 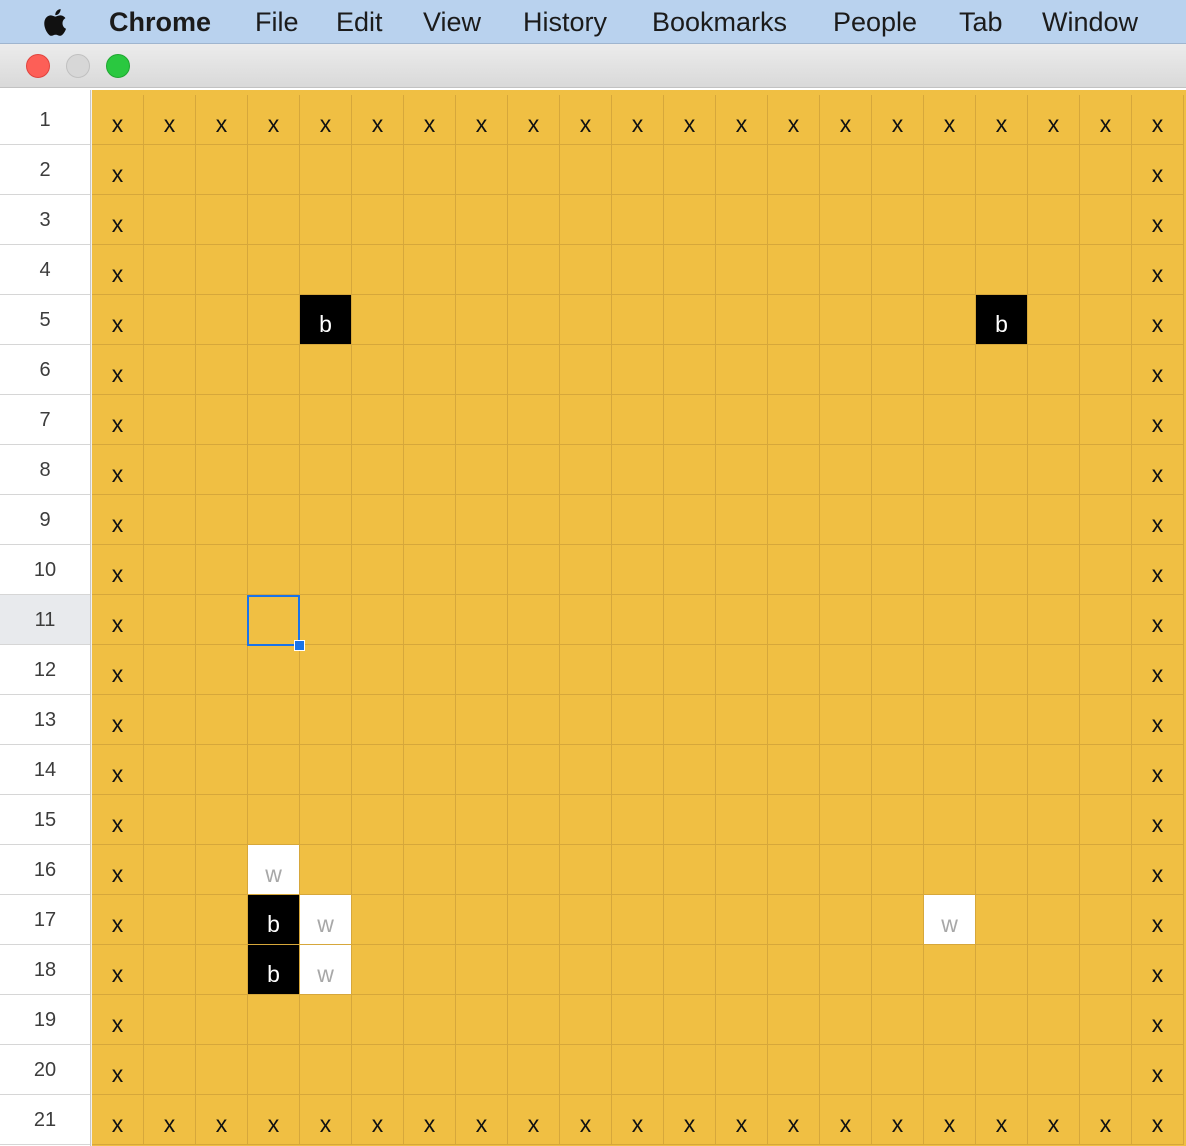 I want to click on row-header-13: 13, so click(x=45, y=720).